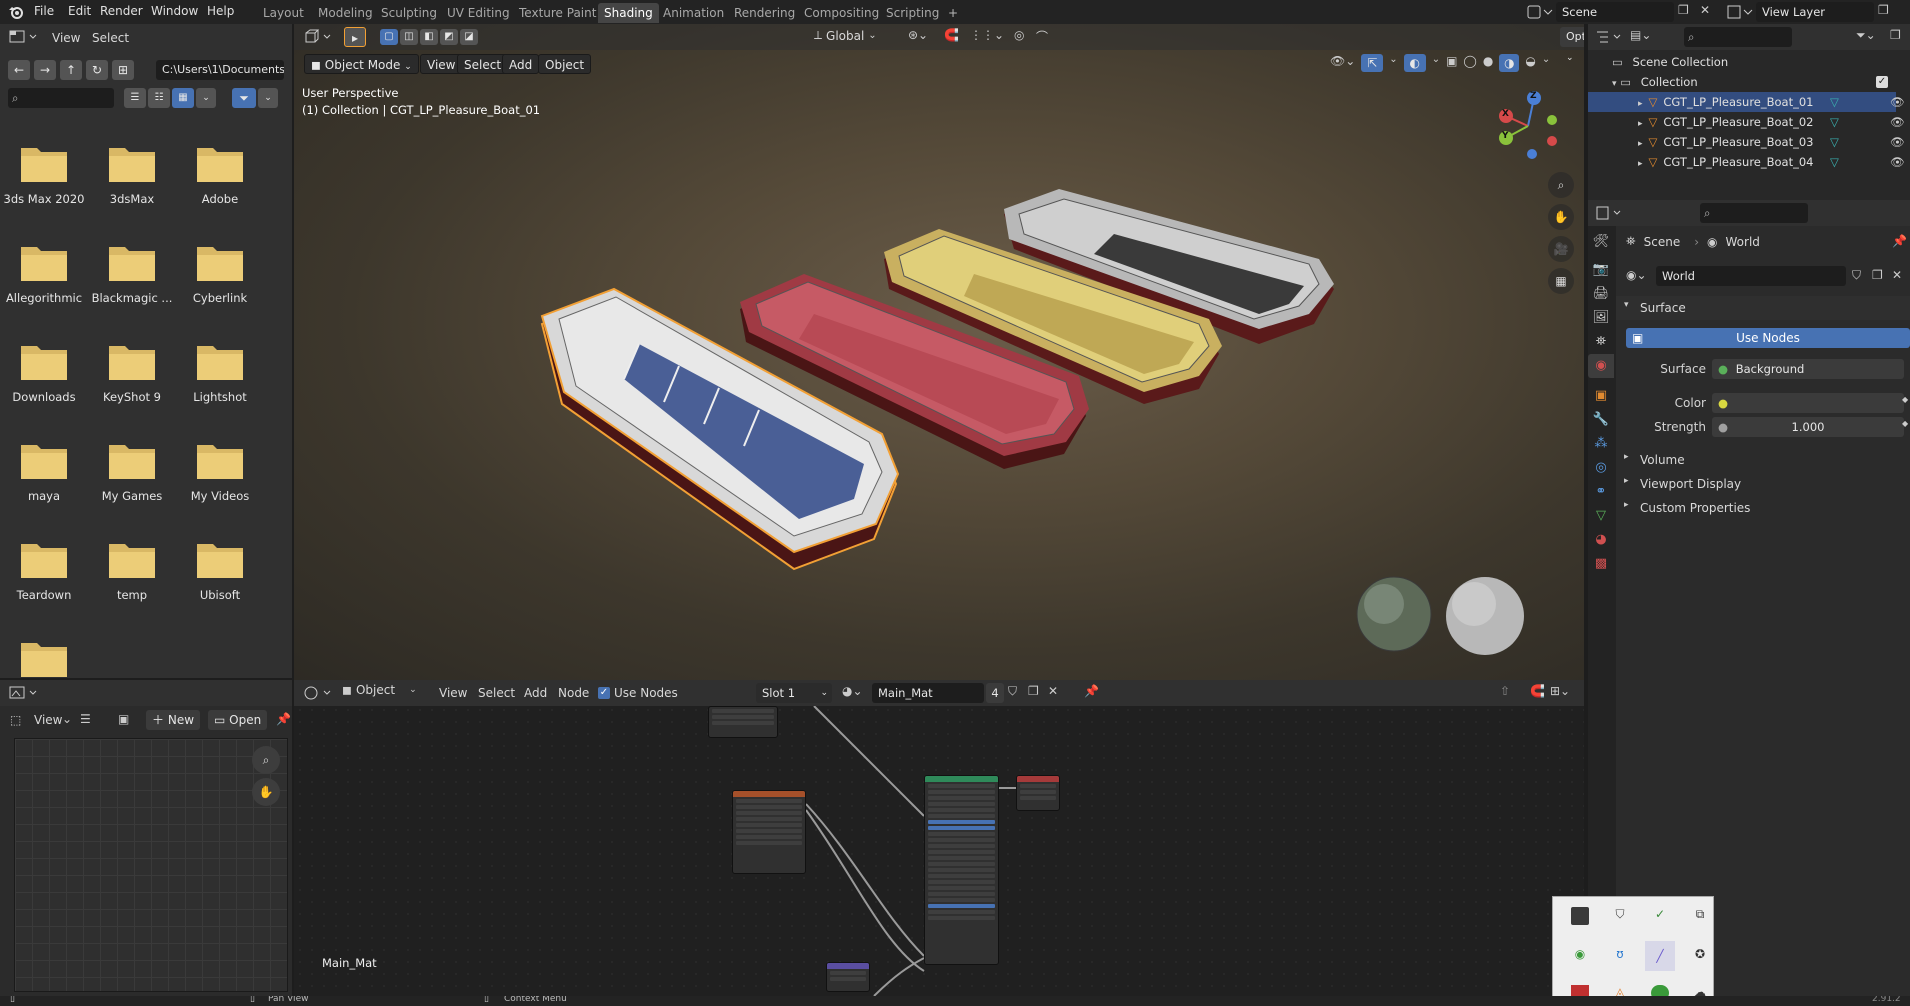 This screenshot has height=1006, width=1910. What do you see at coordinates (1895, 35) in the screenshot?
I see `new-collection-icon: ❐` at bounding box center [1895, 35].